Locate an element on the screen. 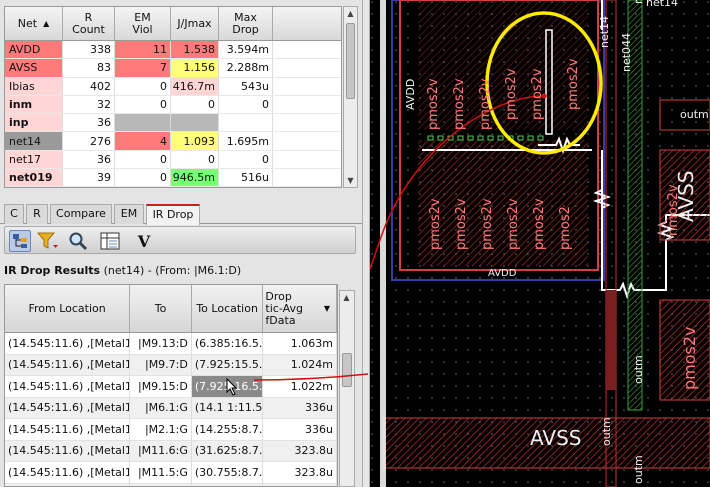 The image size is (710, 487). net-table-row: net17 36 0 0 0 is located at coordinates (173, 160).